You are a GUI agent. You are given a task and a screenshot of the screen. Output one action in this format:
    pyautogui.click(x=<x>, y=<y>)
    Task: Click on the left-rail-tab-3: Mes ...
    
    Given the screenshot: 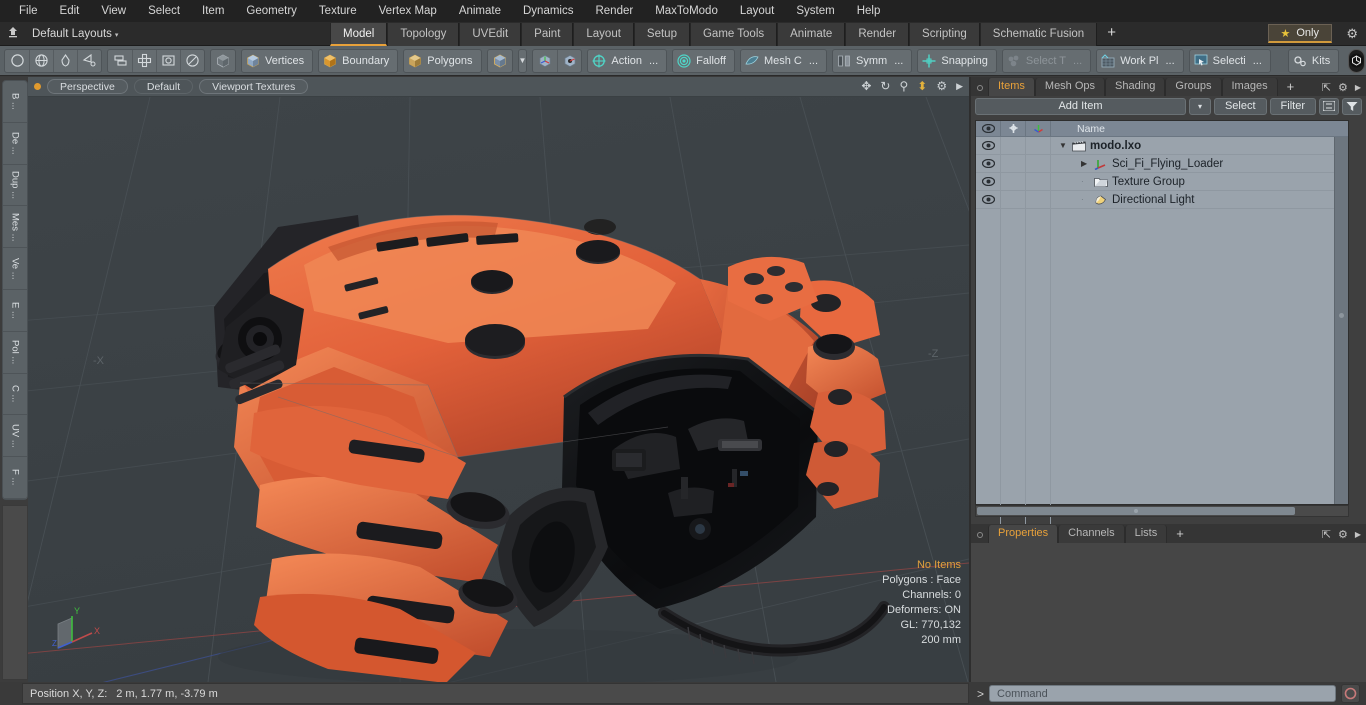 What is the action you would take?
    pyautogui.click(x=15, y=227)
    